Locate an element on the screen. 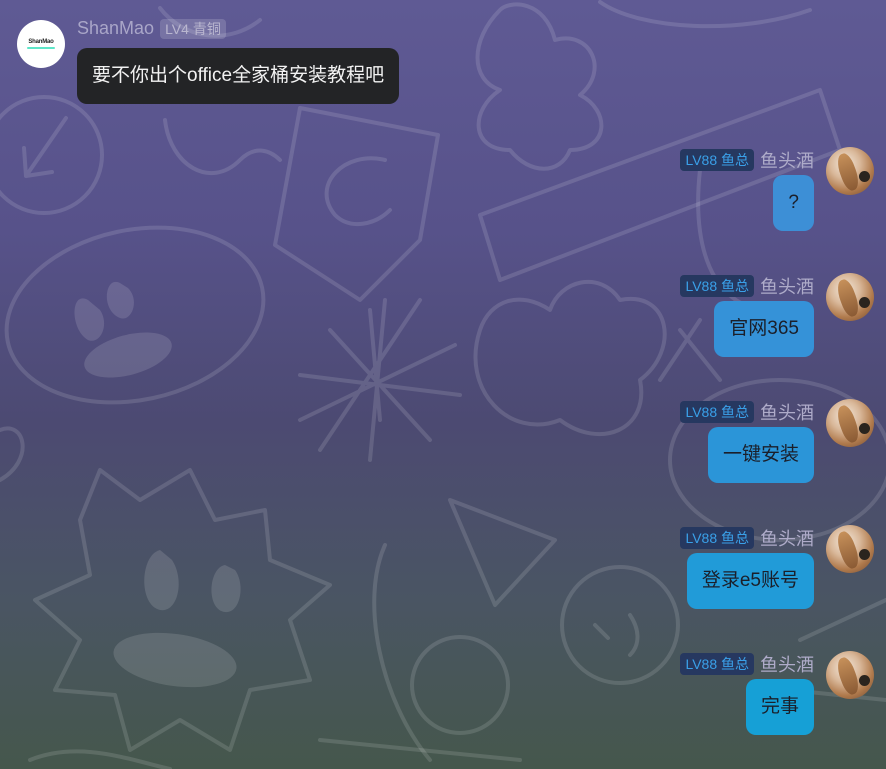  message-bubble: 官网365 is located at coordinates (764, 329).